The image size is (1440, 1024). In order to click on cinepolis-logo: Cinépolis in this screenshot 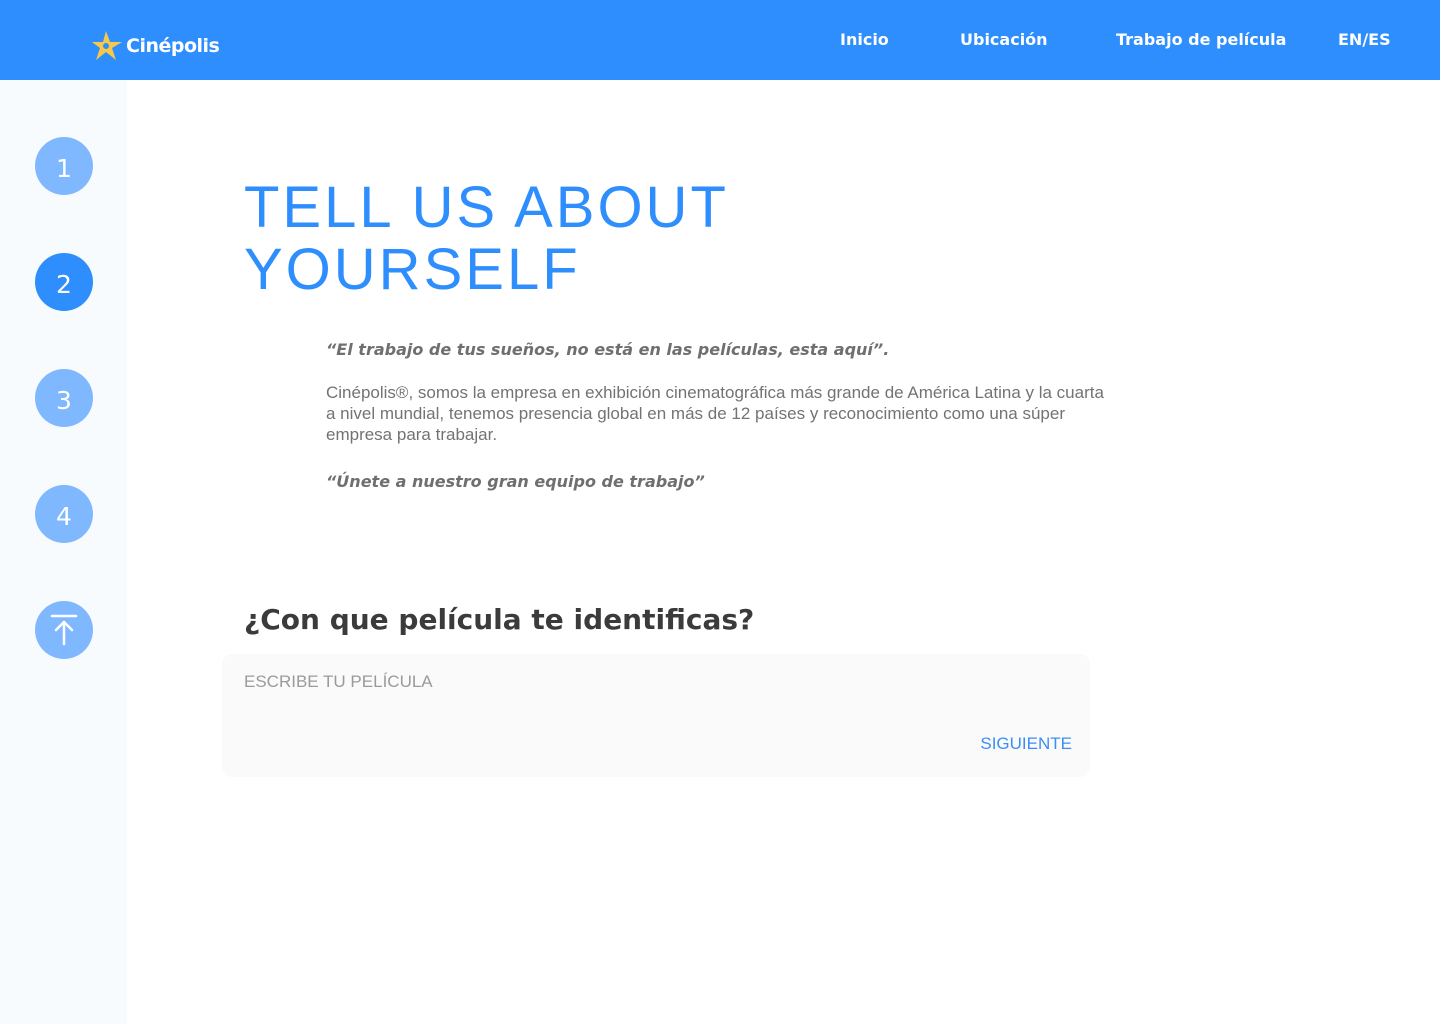, I will do `click(156, 46)`.